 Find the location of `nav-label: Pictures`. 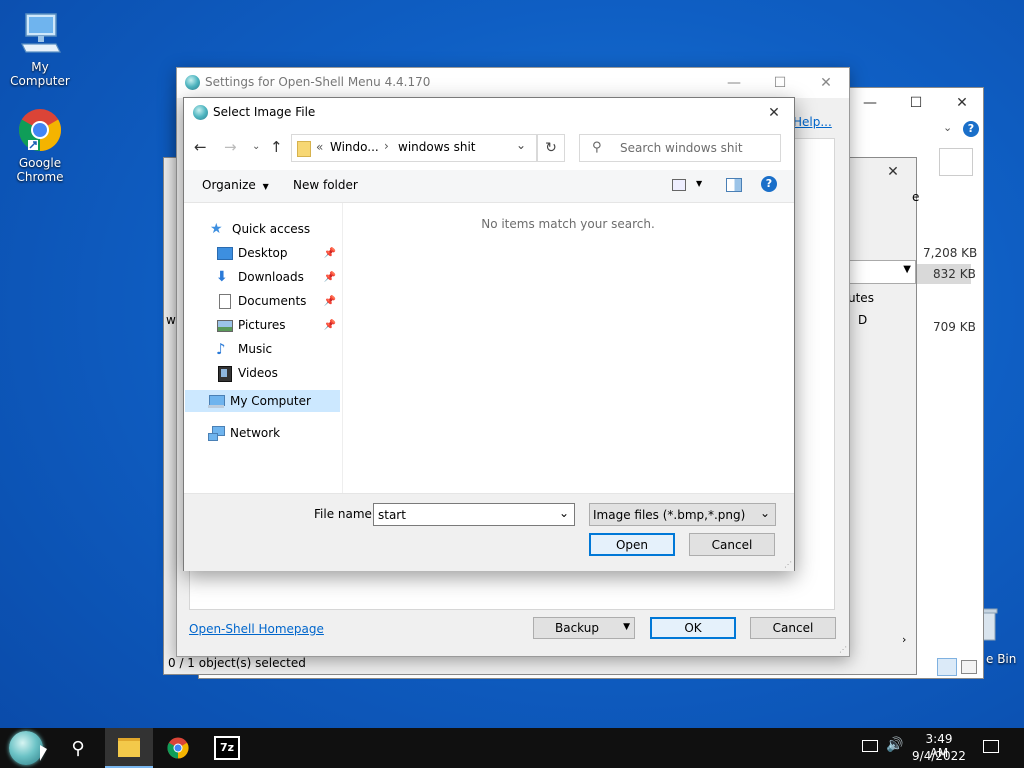

nav-label: Pictures is located at coordinates (262, 325).